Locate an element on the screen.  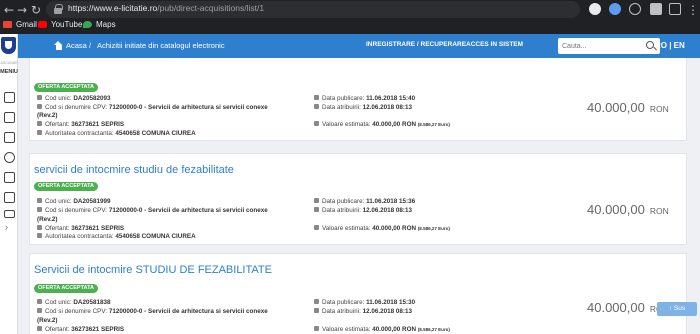
language-switch: RO | EN is located at coordinates (670, 45).